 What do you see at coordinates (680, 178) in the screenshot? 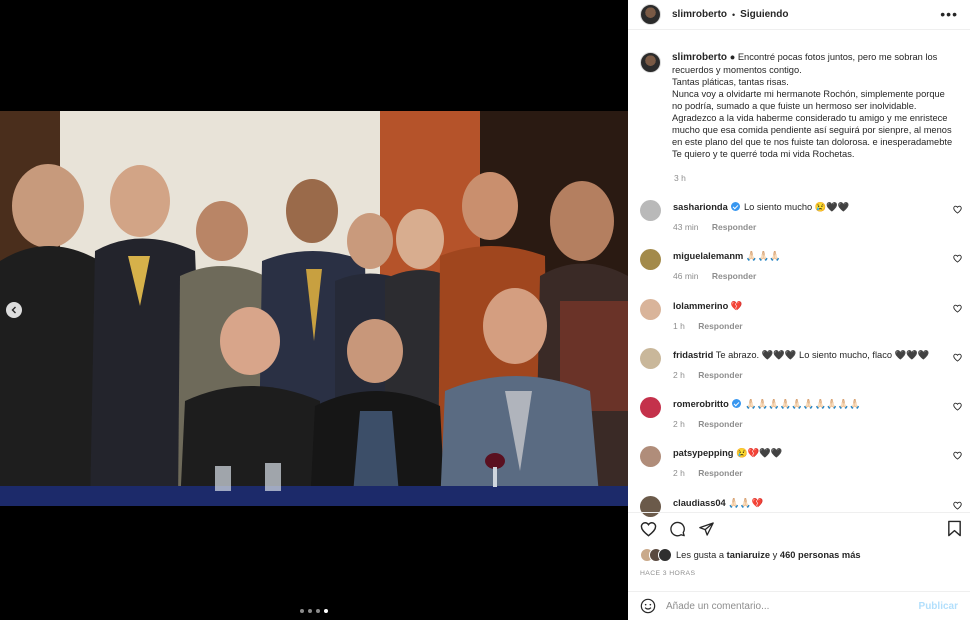
I see `caption-timestamp: 3 h` at bounding box center [680, 178].